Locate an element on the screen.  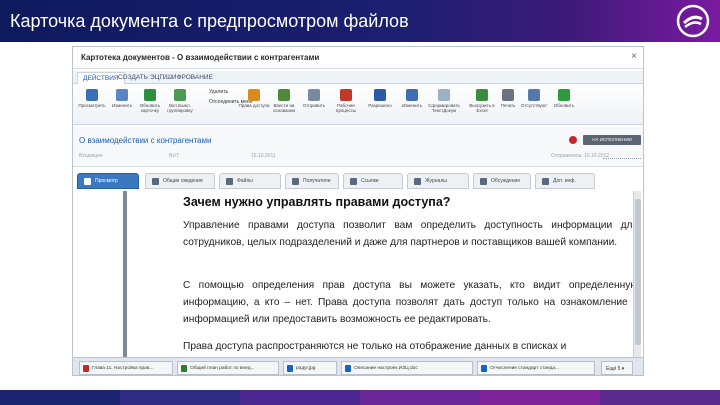
absent-icon is located at coordinates (534, 95).